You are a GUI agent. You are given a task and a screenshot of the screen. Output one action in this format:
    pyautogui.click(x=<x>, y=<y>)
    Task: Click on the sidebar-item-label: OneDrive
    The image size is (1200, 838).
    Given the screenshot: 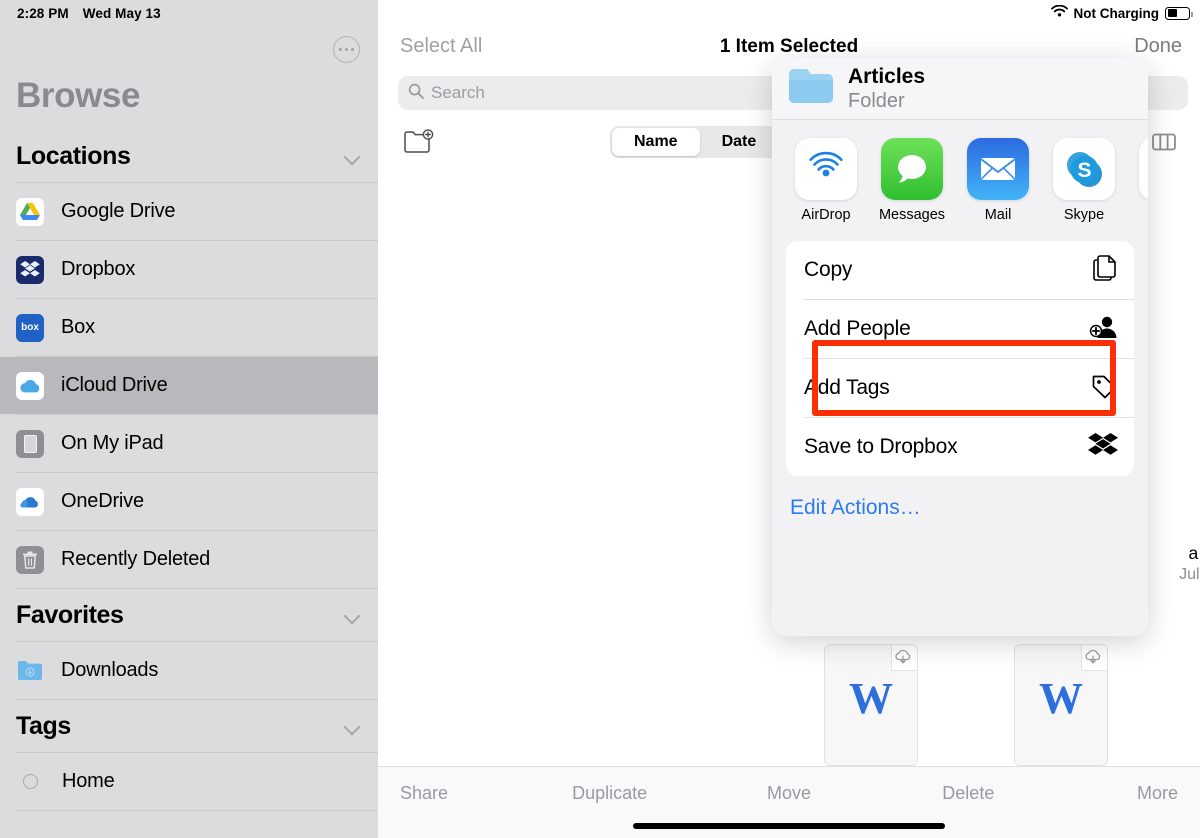 What is the action you would take?
    pyautogui.click(x=102, y=501)
    